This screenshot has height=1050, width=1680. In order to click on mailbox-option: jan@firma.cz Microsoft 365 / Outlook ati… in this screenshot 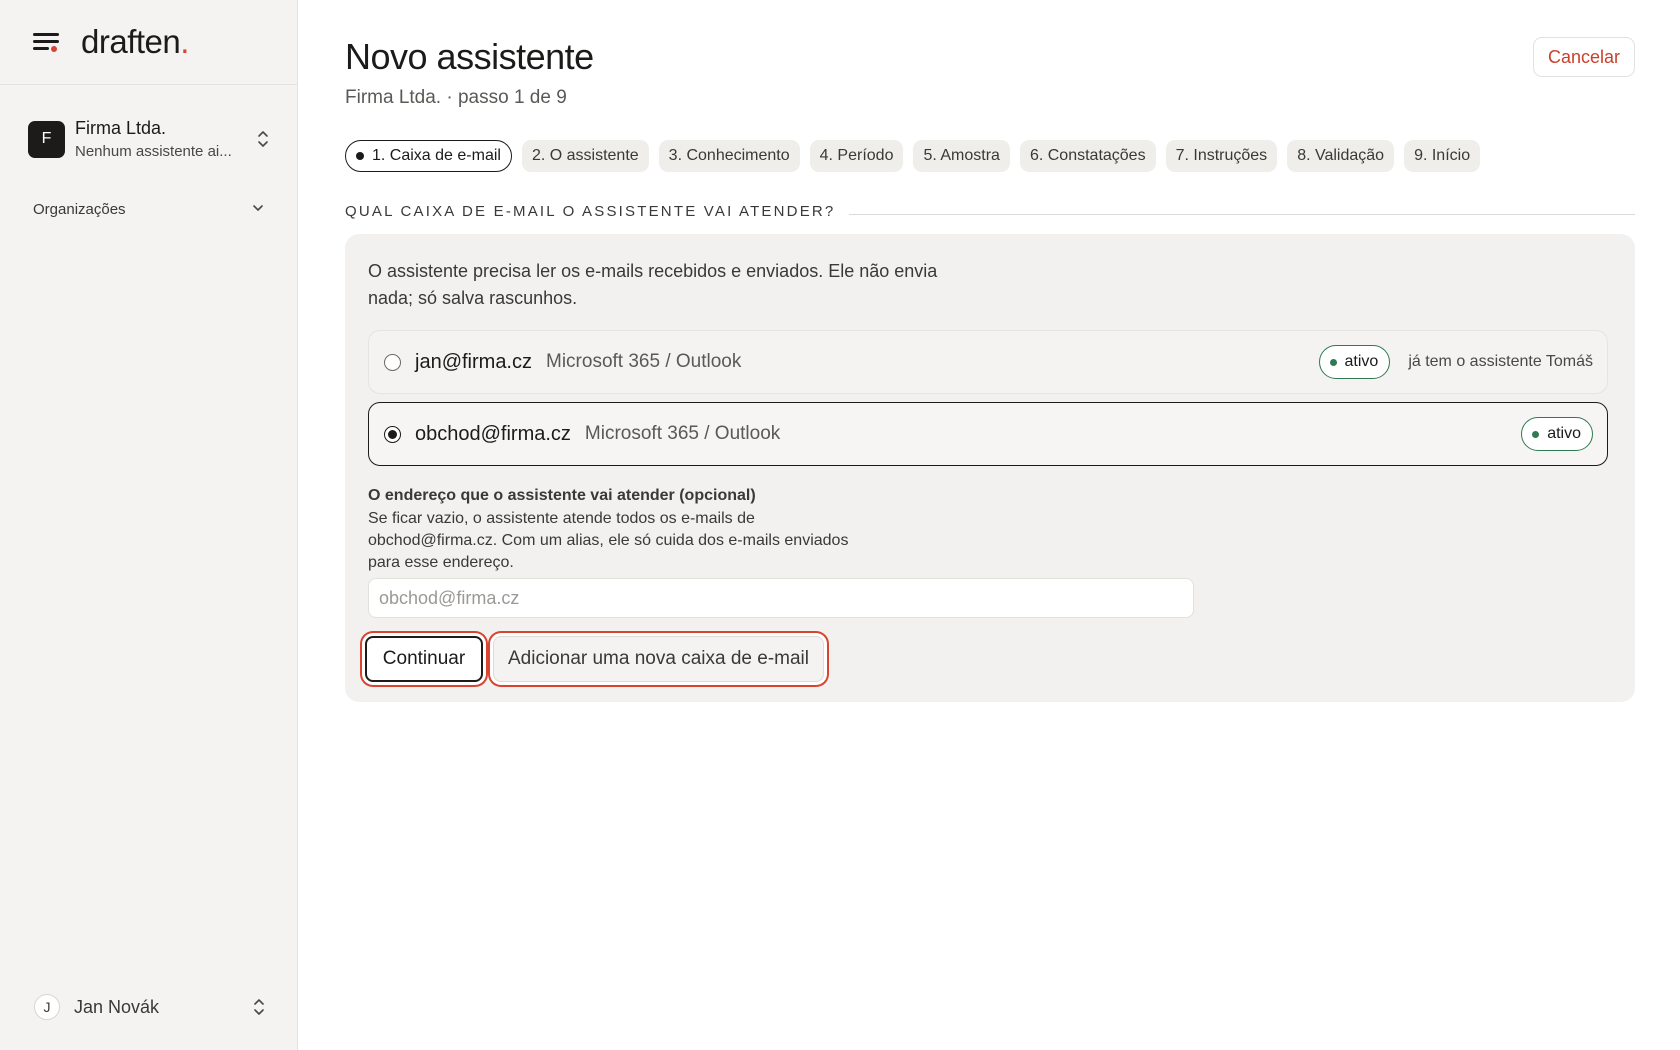, I will do `click(988, 362)`.